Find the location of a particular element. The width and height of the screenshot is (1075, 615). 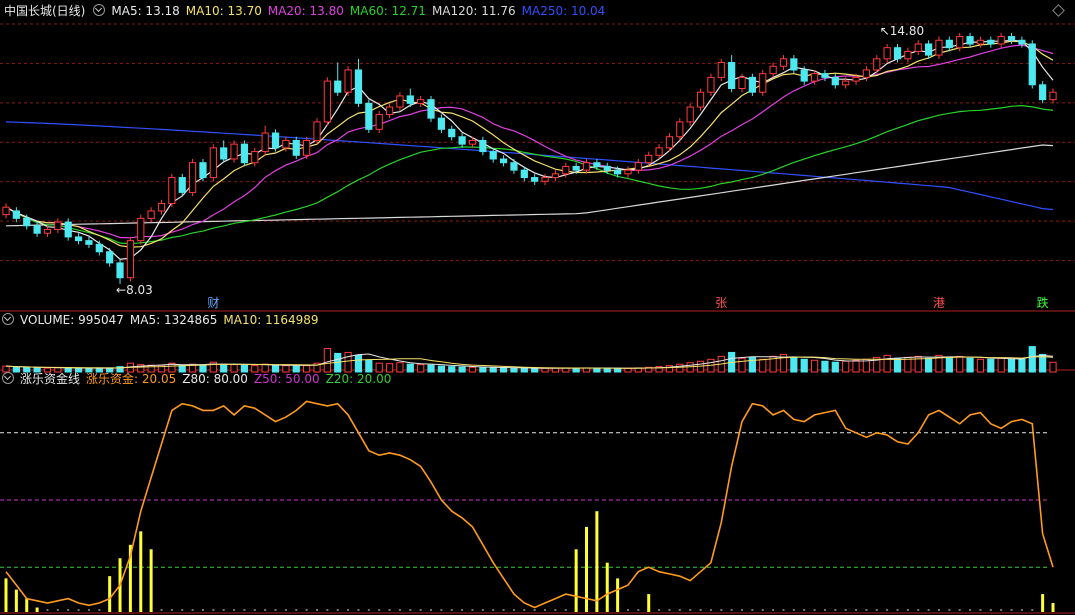

volume-panel-header: VOLUME: 995047 MA5: 1324865 MA10: 1164989 is located at coordinates (162, 320).